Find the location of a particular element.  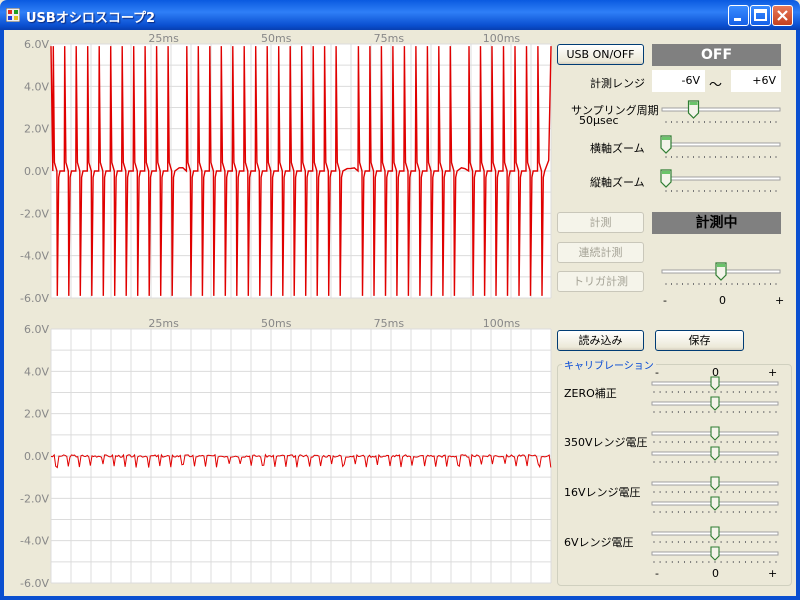

cal-plus-bottom: + is located at coordinates (773, 573).